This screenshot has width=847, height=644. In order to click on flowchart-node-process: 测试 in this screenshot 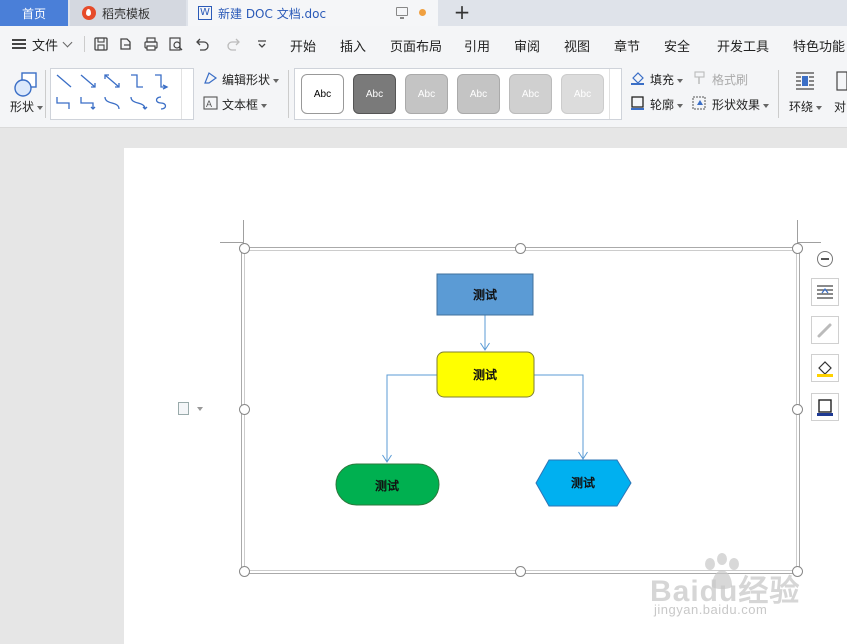, I will do `click(485, 294)`.